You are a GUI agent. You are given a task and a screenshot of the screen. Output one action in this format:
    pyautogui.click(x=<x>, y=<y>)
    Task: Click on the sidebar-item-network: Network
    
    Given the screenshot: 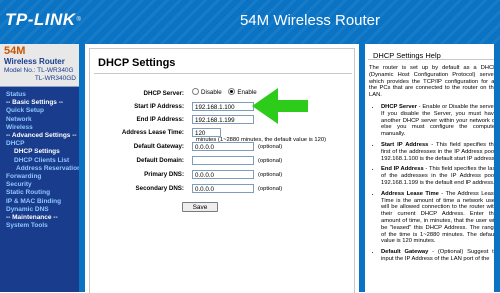 What is the action you would take?
    pyautogui.click(x=39, y=120)
    